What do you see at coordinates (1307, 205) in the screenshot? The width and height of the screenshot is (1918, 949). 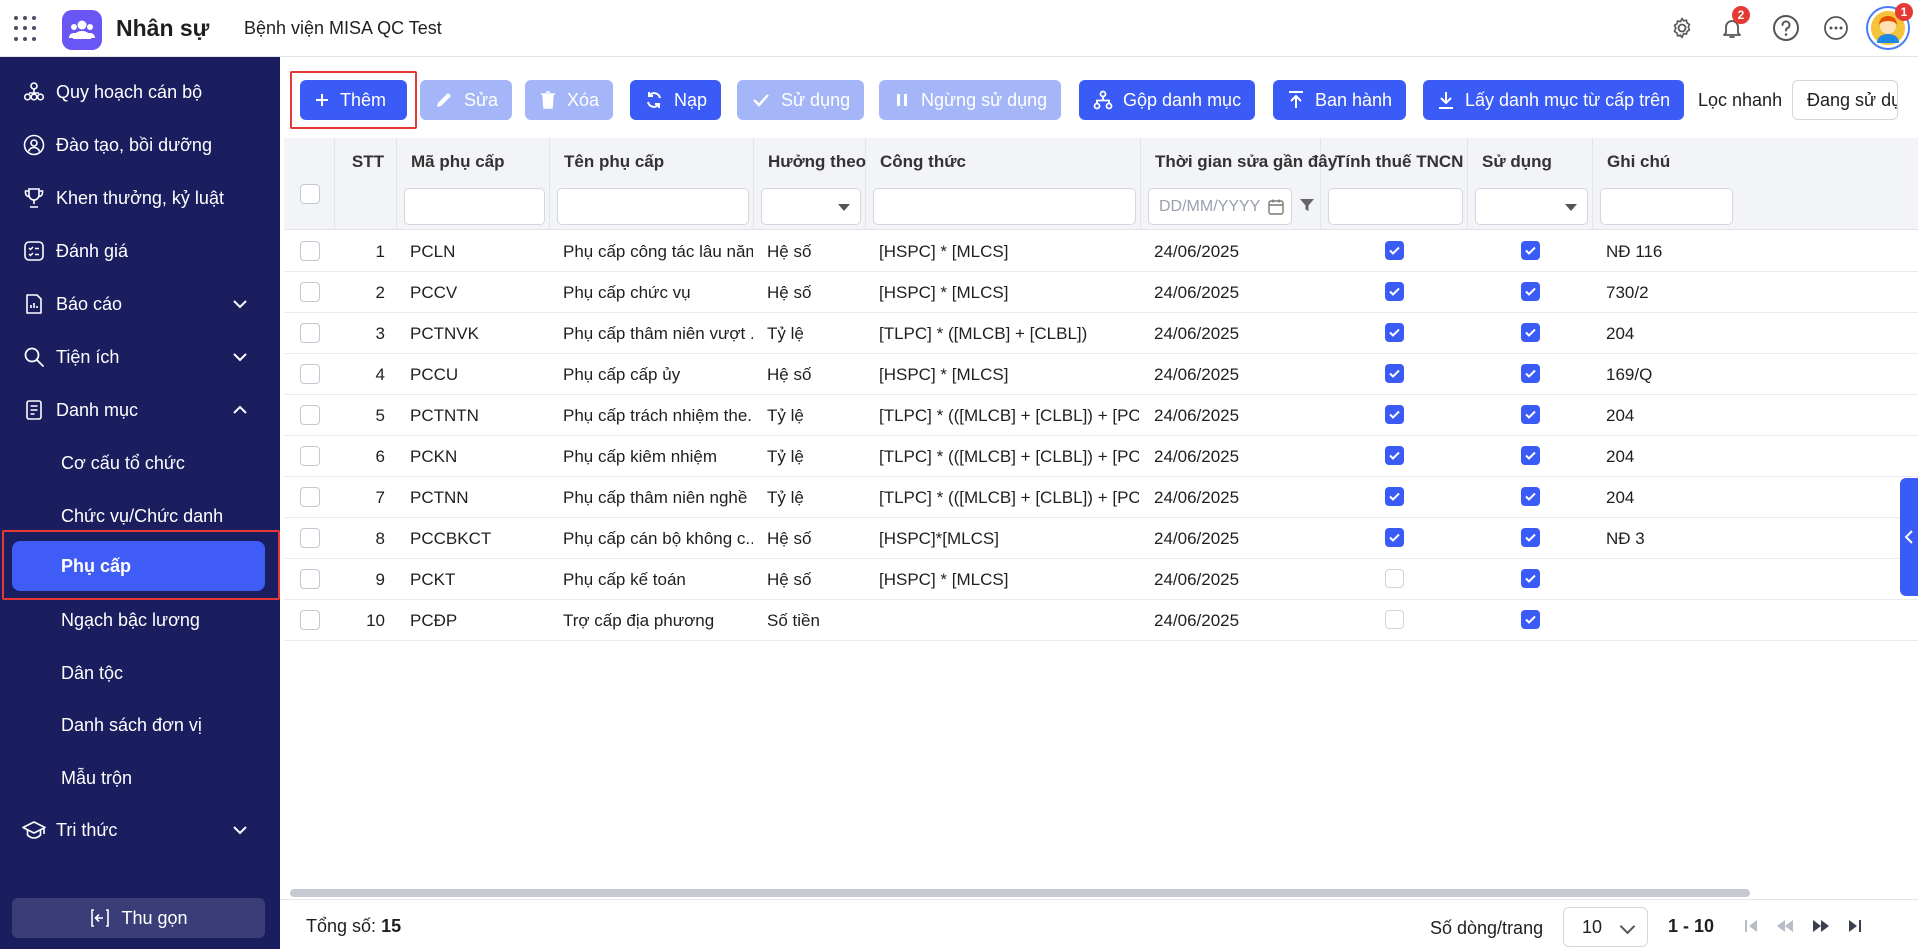 I see `filter-icon` at bounding box center [1307, 205].